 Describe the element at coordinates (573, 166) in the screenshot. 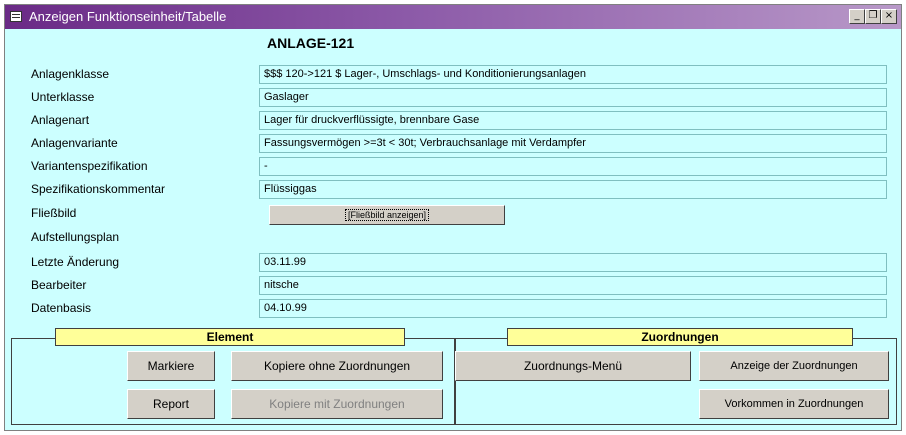

I see `variantenspezifikation-field: -` at that location.